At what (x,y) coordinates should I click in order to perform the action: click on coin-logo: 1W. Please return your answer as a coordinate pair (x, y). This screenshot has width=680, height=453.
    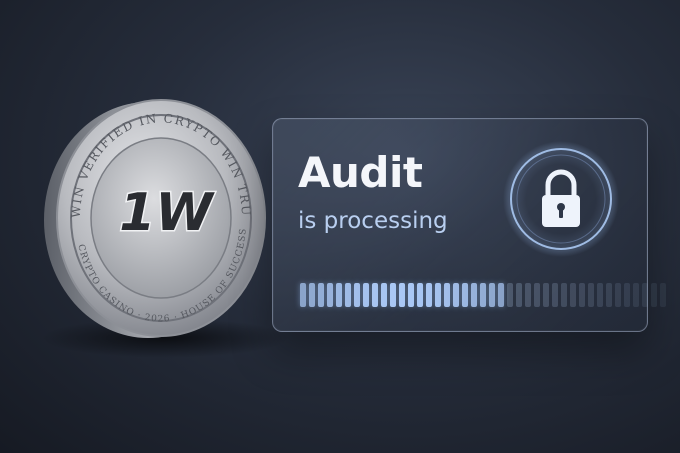
    Looking at the image, I should click on (167, 213).